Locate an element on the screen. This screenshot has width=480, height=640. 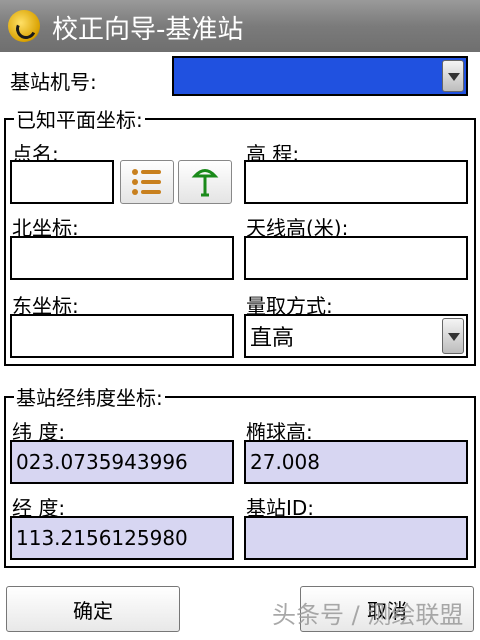
list-icon is located at coordinates (146, 182).